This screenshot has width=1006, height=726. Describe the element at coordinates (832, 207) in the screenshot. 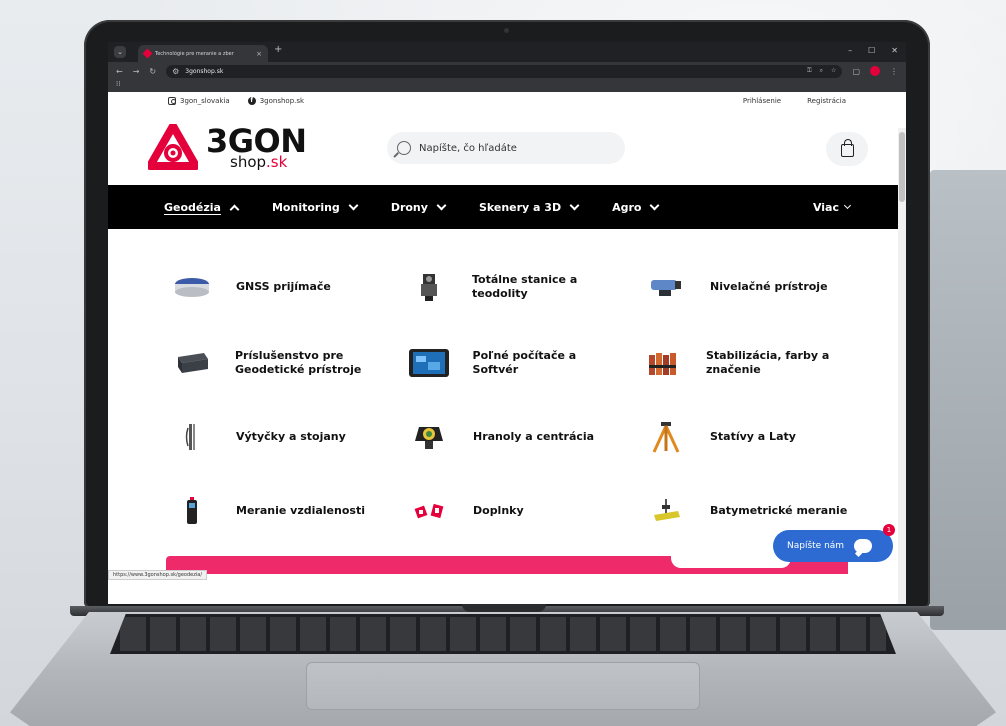

I see `nav-more: Viac` at that location.